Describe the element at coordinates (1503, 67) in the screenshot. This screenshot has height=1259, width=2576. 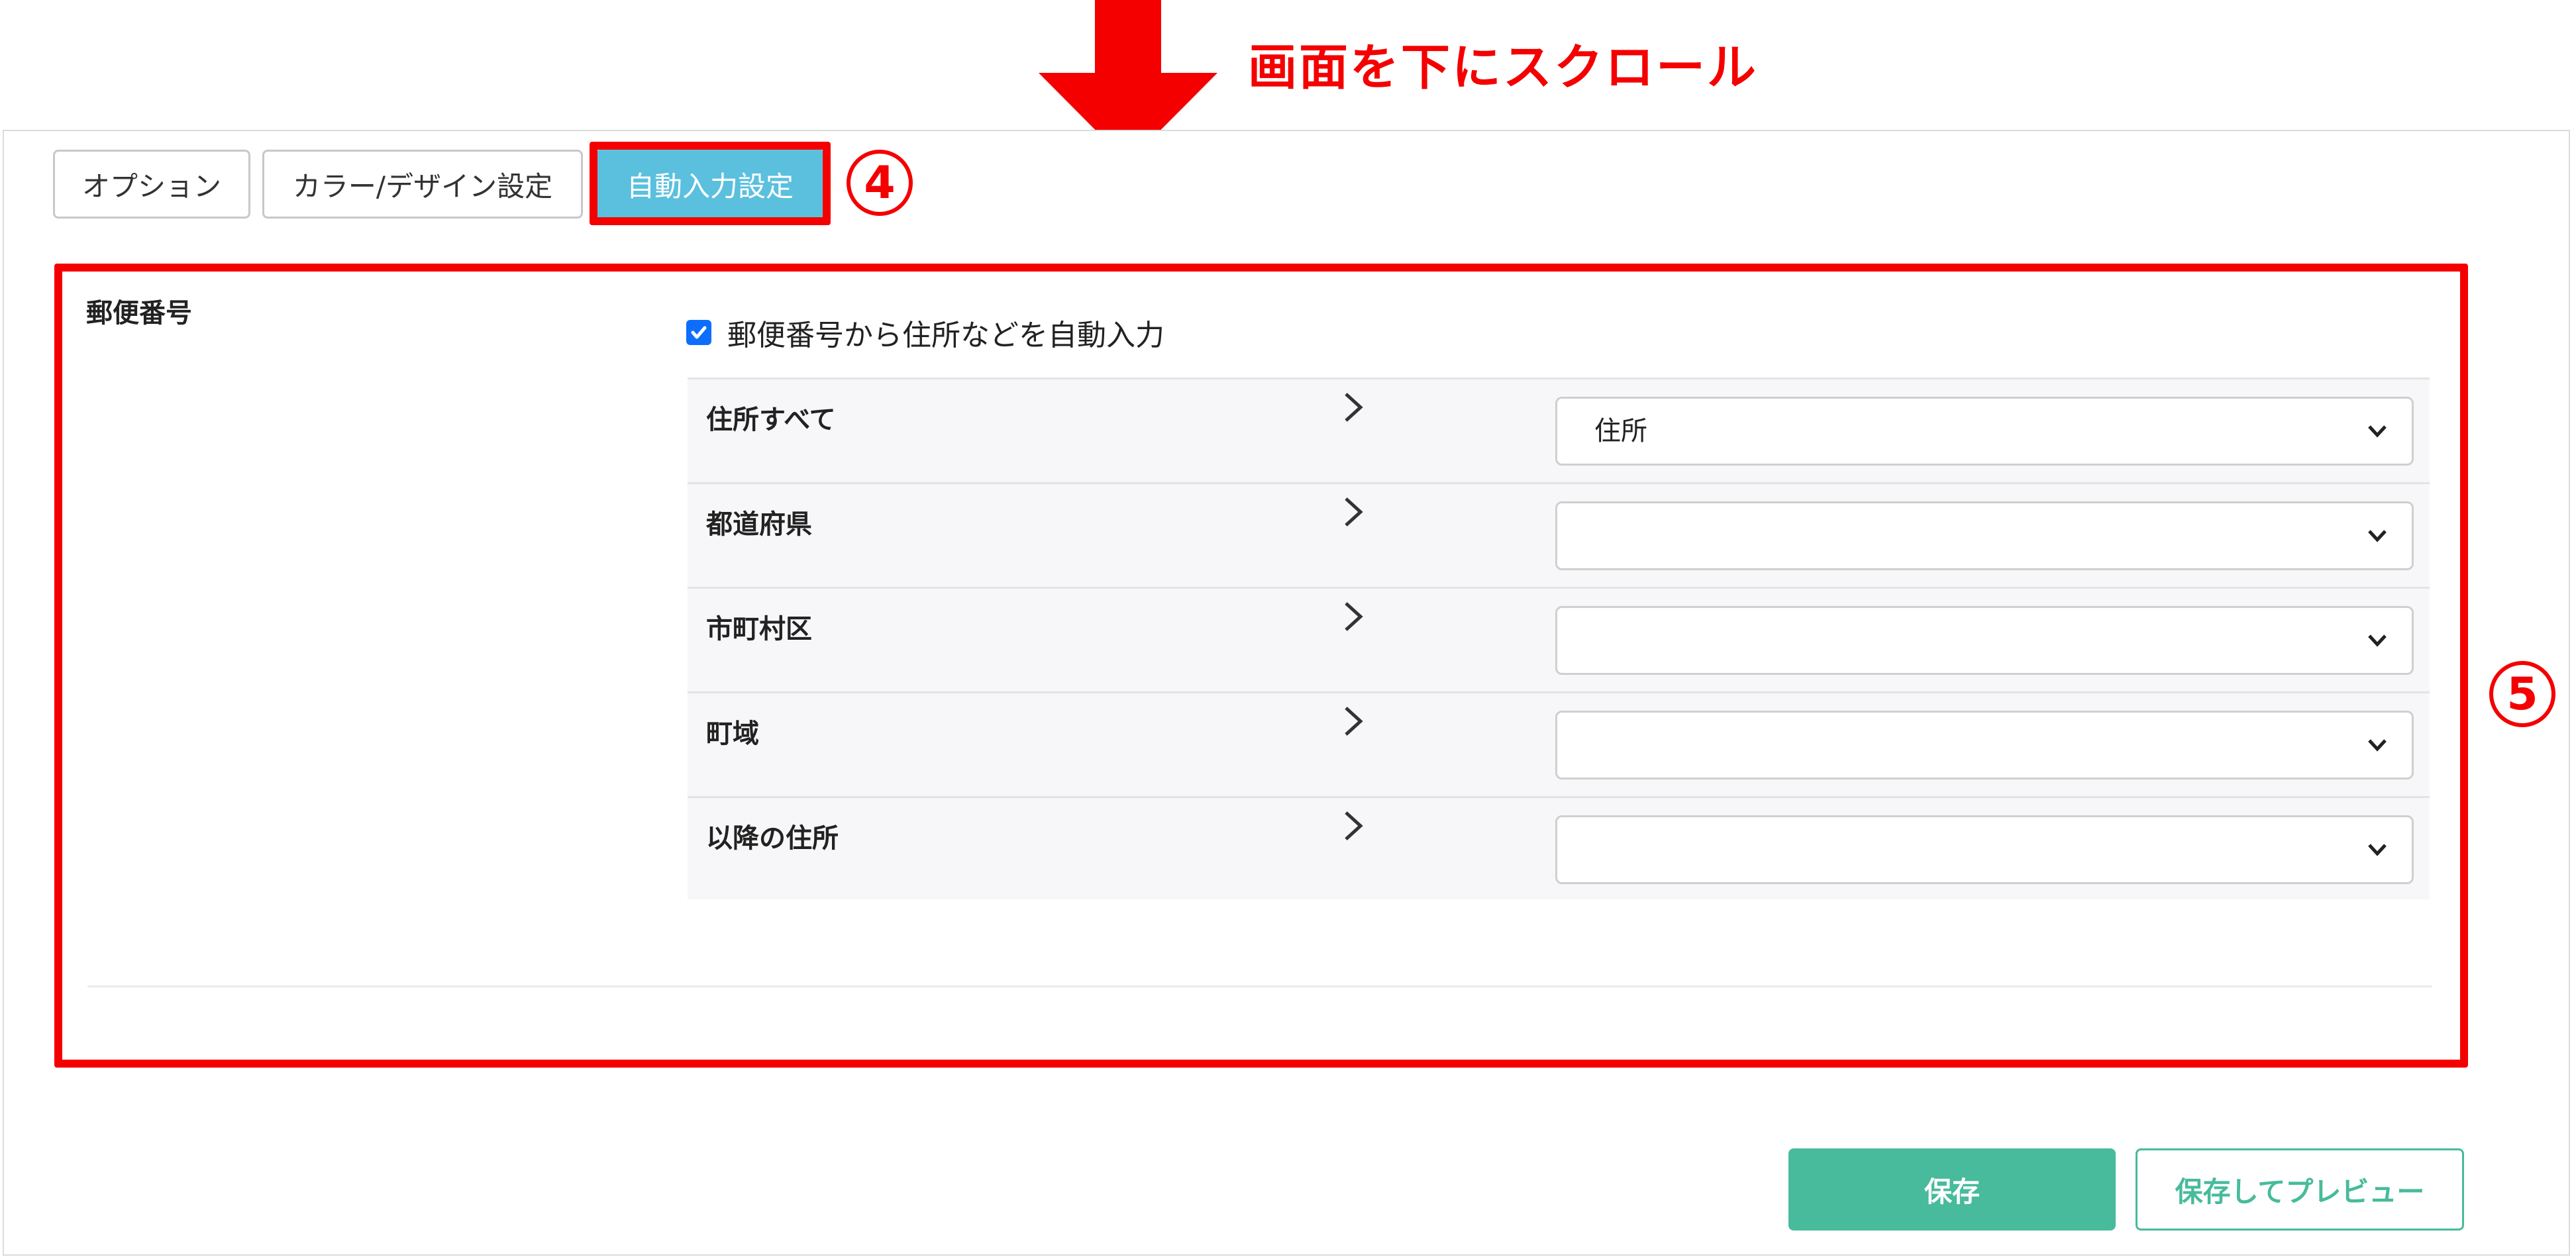
I see `scroll-hint-label: 画面を下にスクロール` at that location.